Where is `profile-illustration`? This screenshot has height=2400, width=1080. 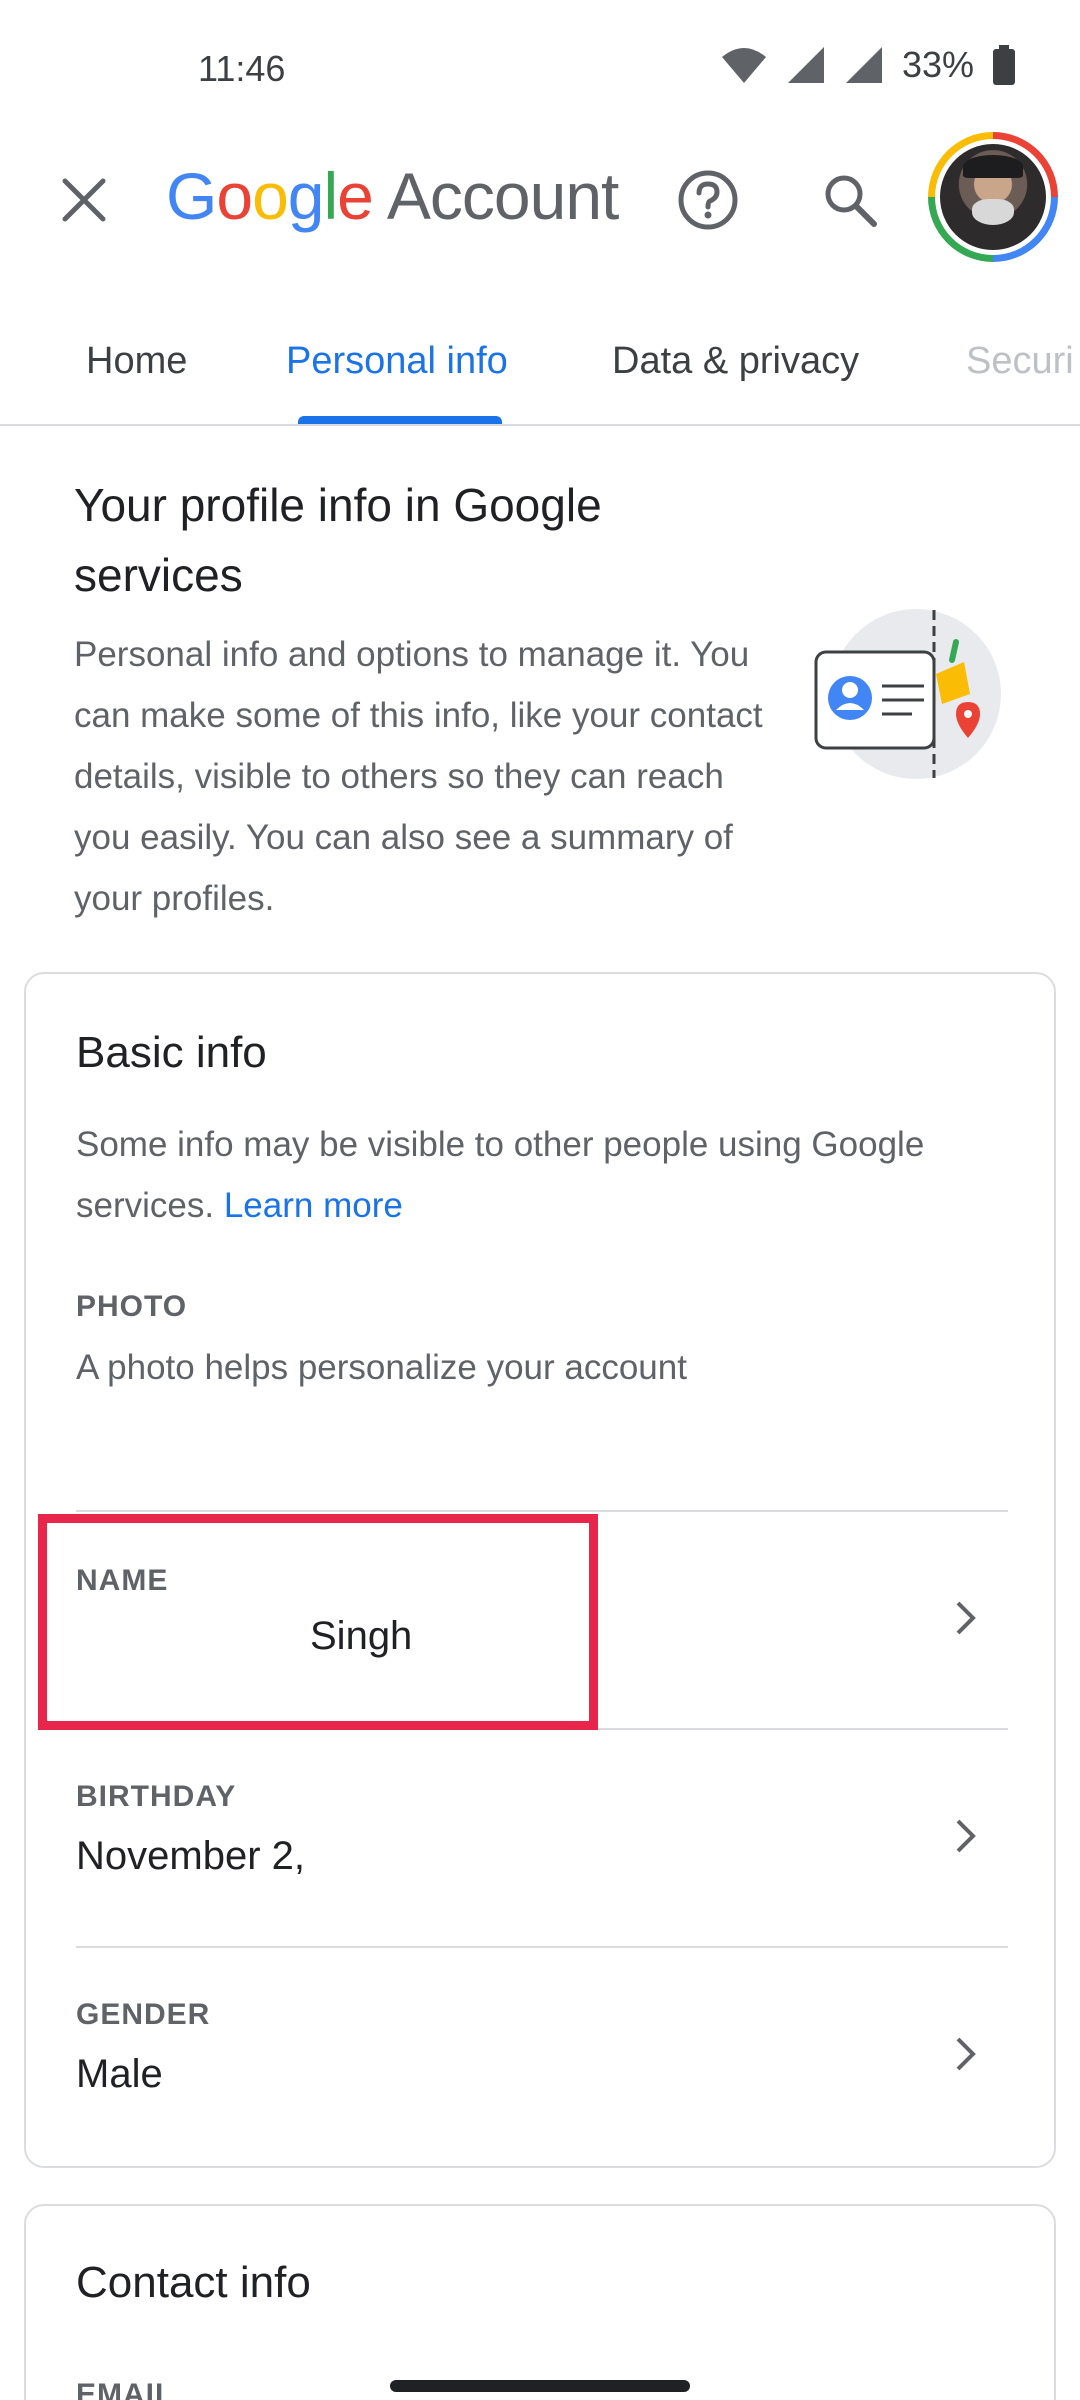 profile-illustration is located at coordinates (907, 694).